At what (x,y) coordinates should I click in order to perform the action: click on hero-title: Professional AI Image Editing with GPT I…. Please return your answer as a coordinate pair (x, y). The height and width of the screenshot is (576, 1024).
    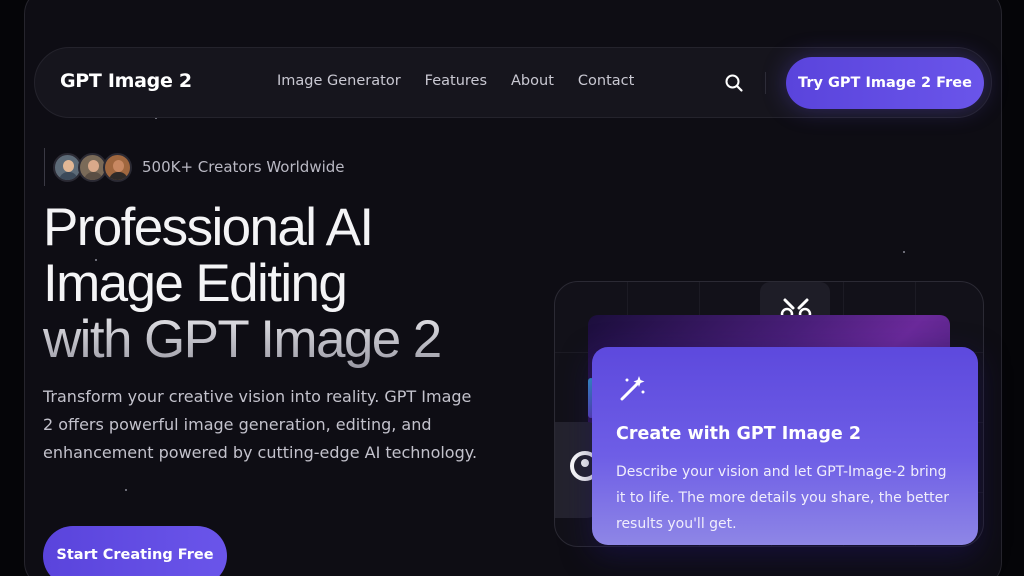
    Looking at the image, I should click on (283, 284).